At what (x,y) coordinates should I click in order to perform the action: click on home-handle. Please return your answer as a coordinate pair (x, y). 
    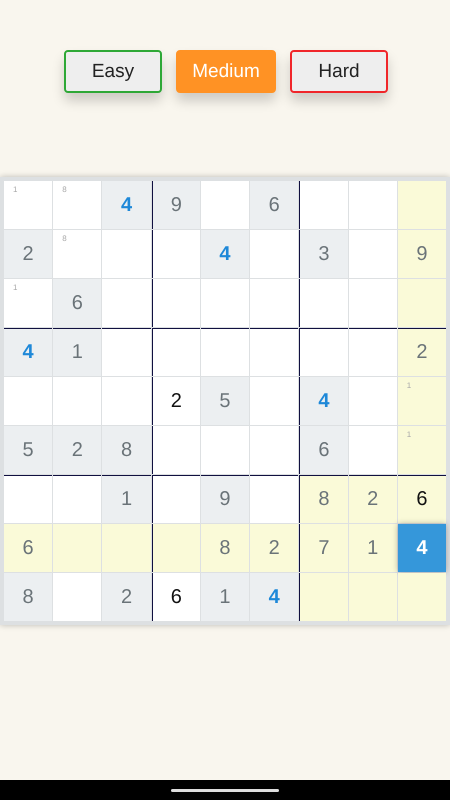
    Looking at the image, I should click on (225, 790).